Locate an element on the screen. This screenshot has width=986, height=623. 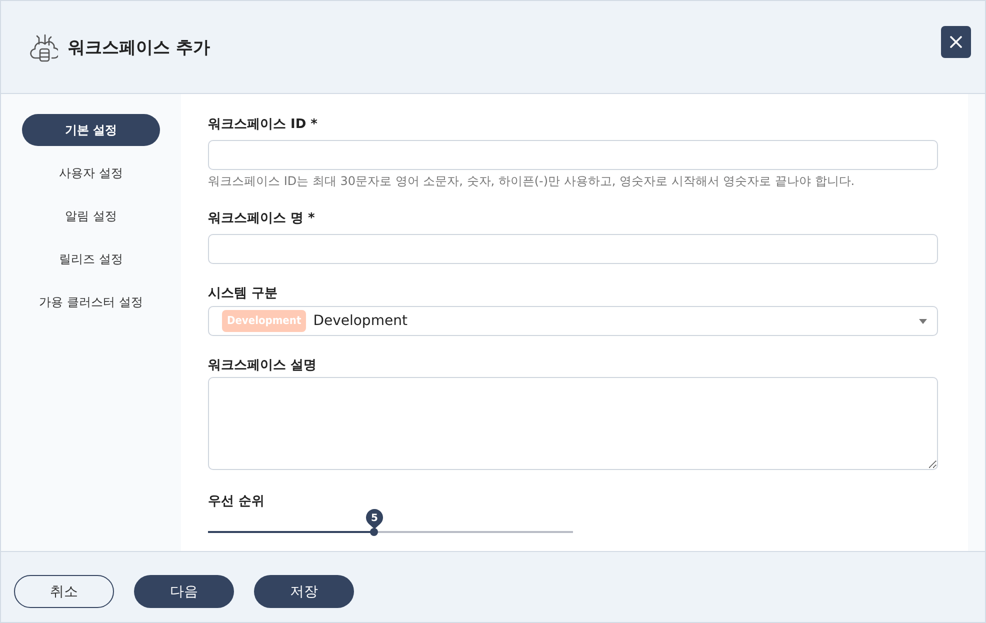
select-value: Development is located at coordinates (360, 321).